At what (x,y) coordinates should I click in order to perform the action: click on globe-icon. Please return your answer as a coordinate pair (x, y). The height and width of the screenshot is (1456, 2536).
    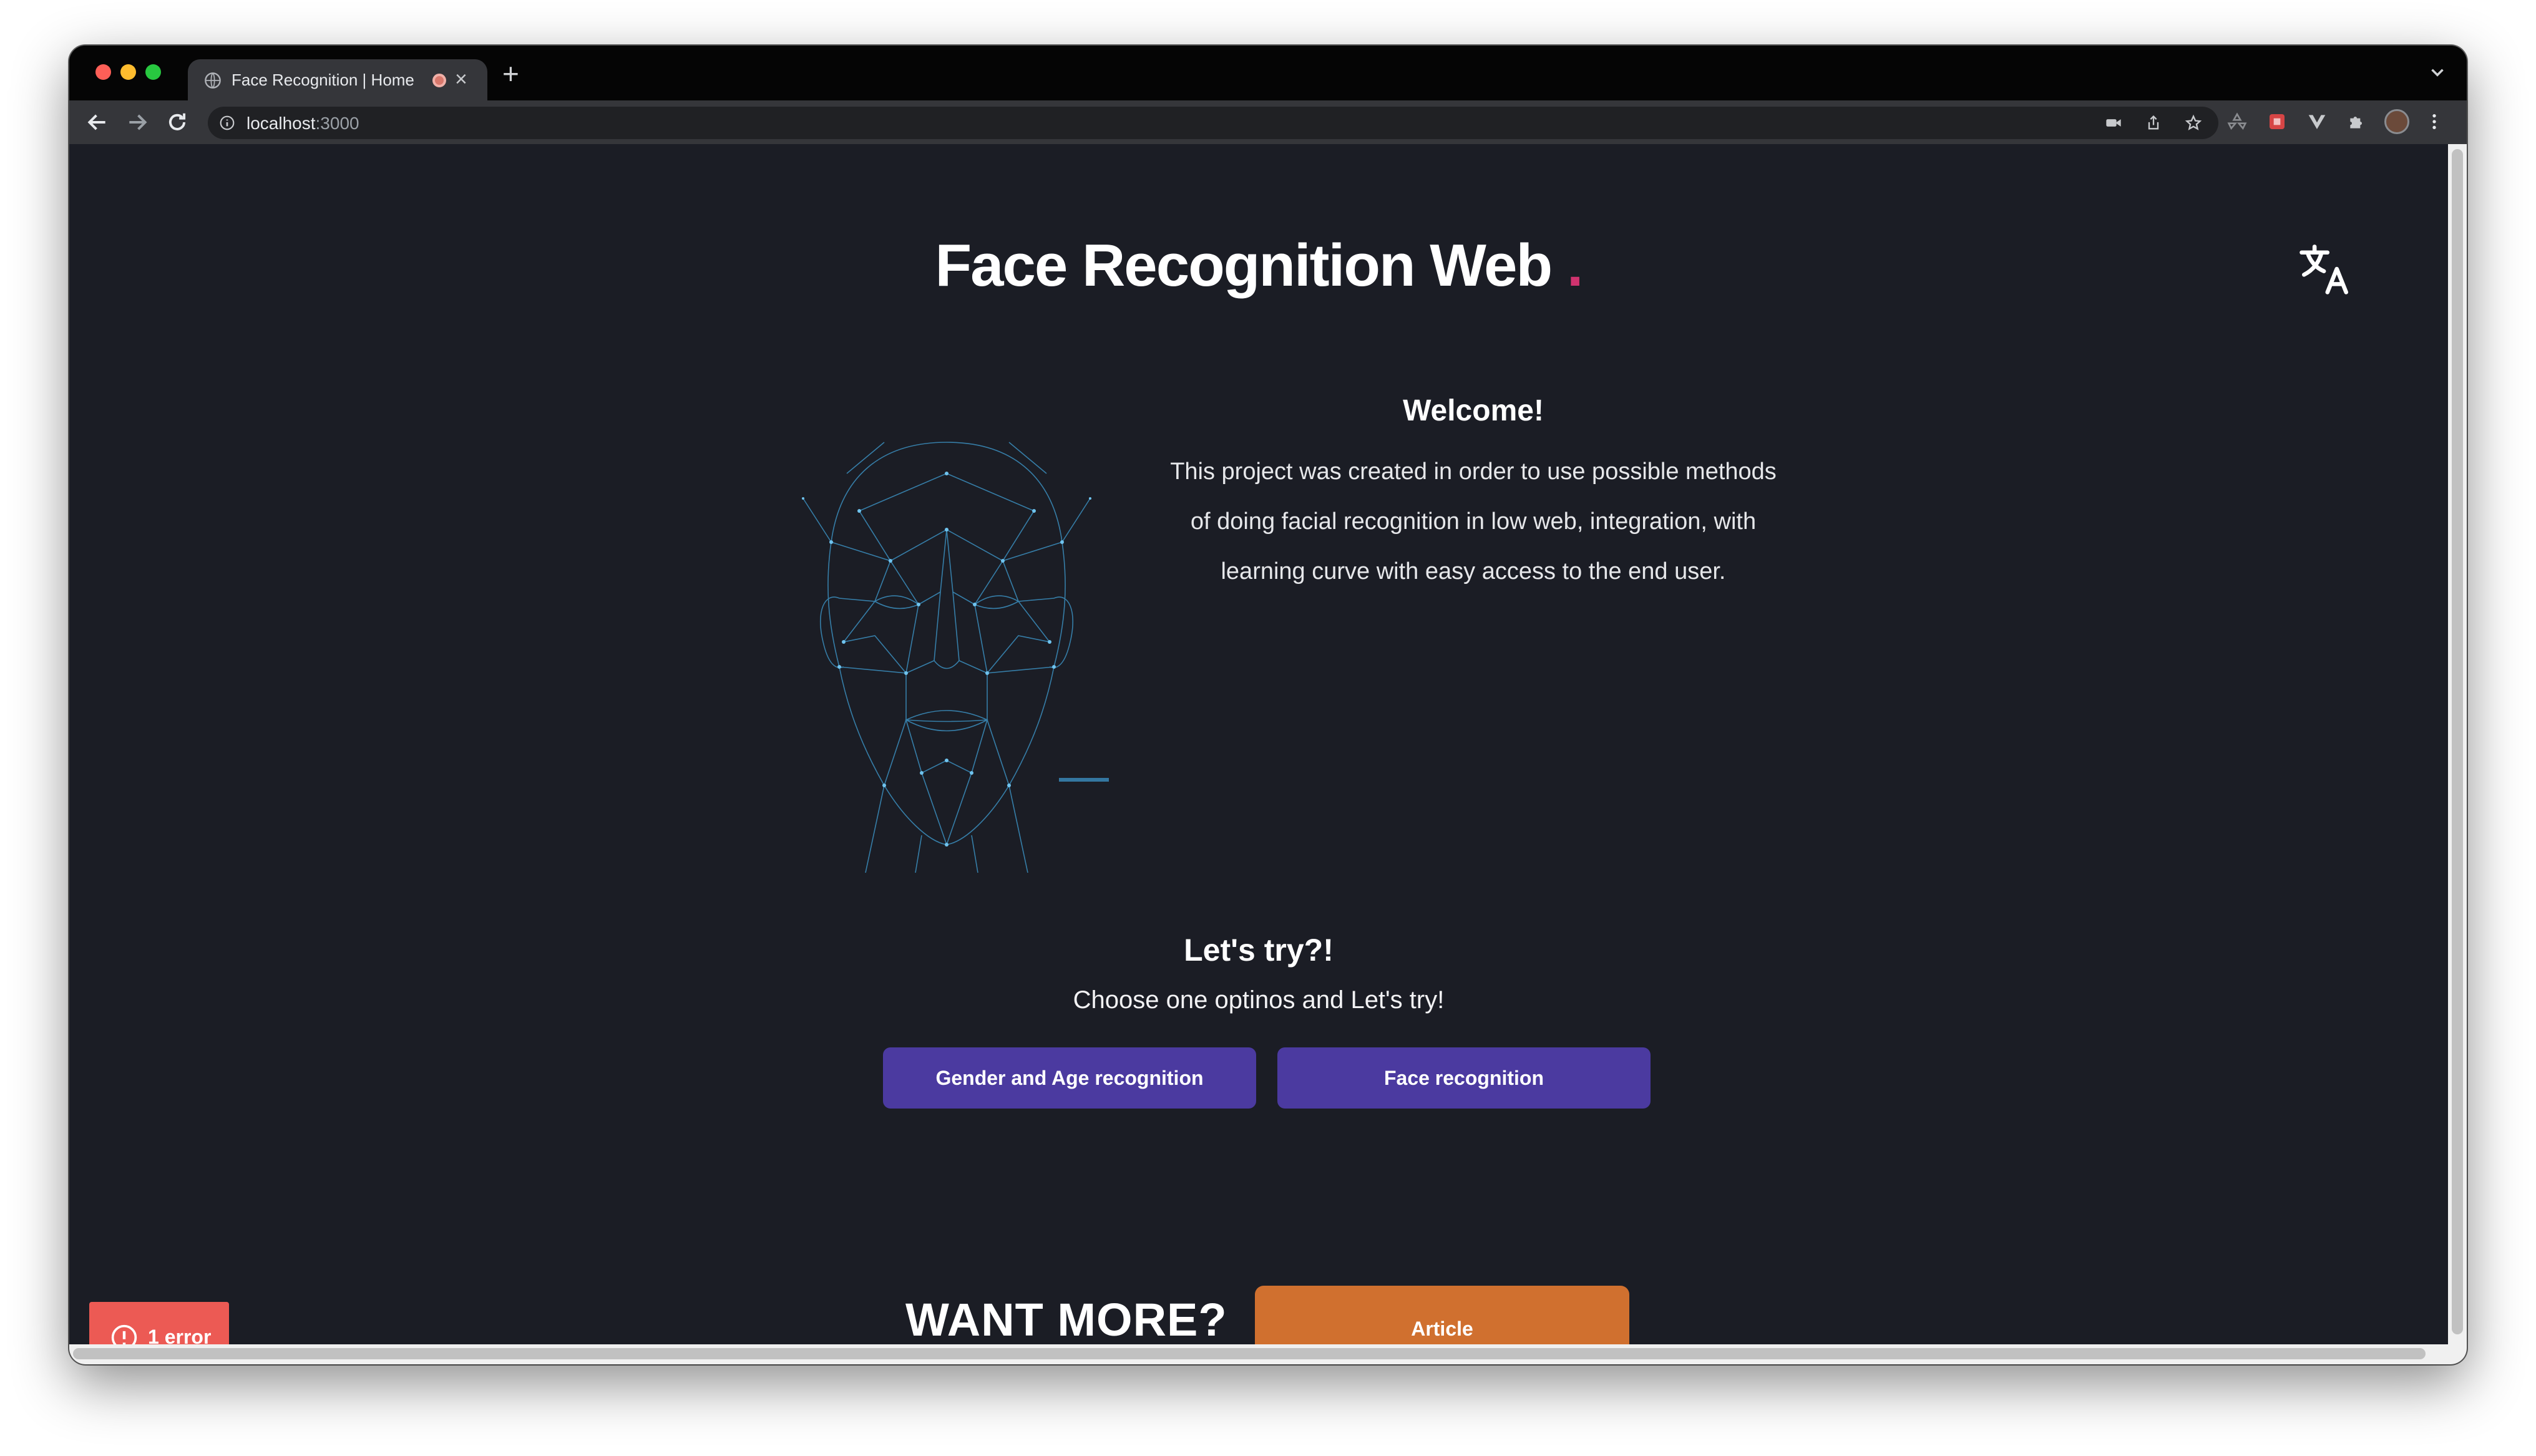
    Looking at the image, I should click on (213, 80).